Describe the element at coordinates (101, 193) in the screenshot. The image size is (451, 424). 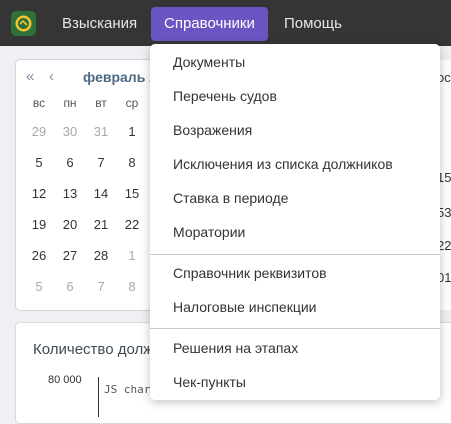
I see `calendar-day: 14` at that location.